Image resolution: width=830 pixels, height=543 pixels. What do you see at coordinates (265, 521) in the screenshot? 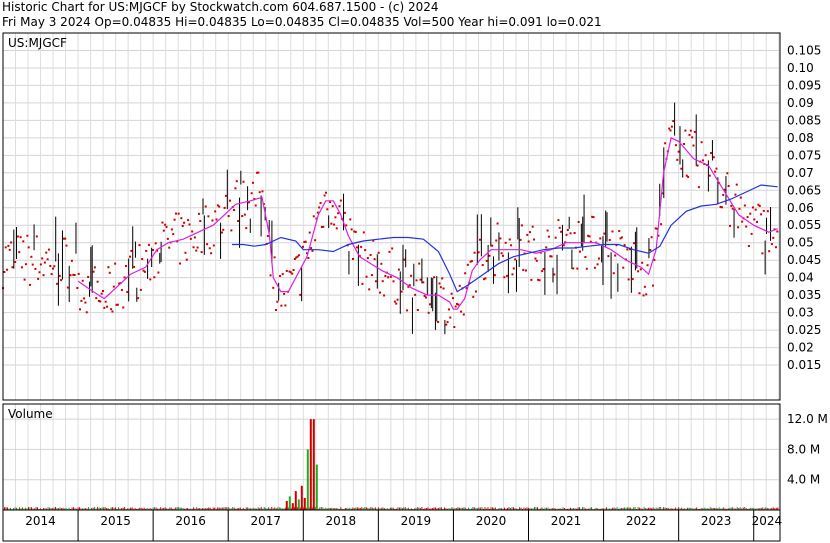
I see `year-label: 2017` at bounding box center [265, 521].